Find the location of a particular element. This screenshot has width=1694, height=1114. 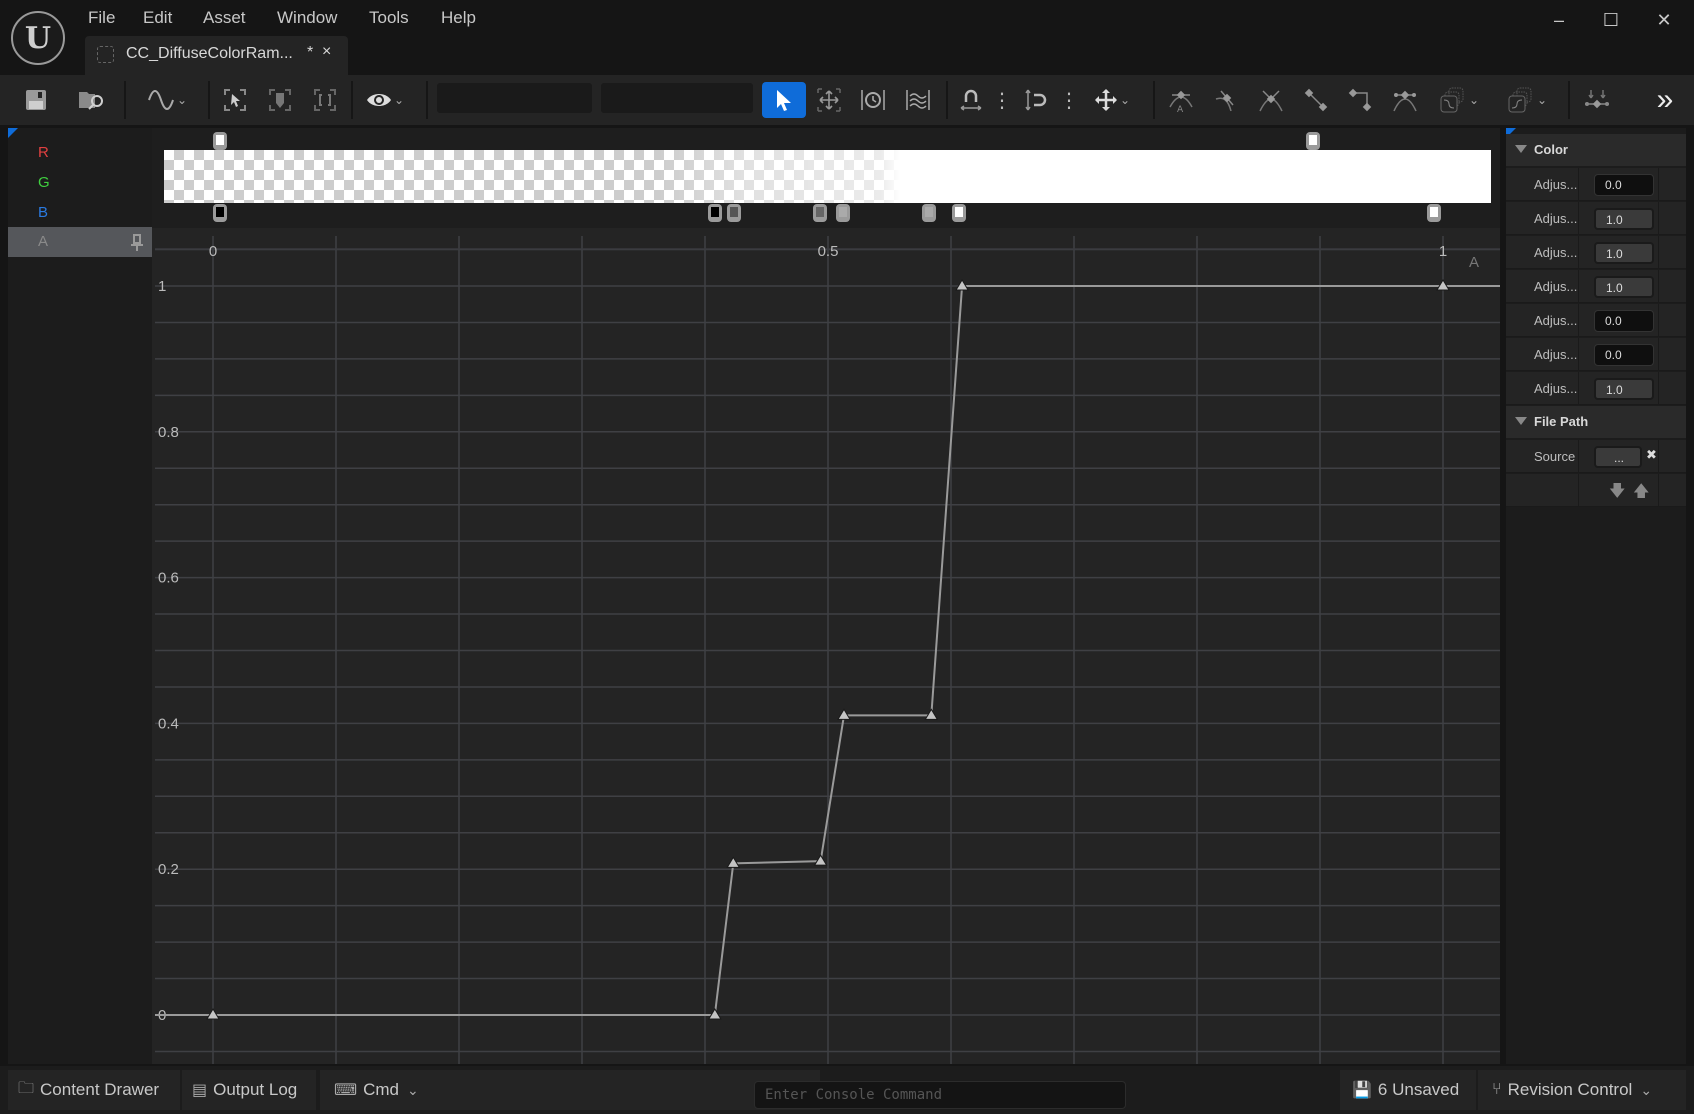

menu-help: Help is located at coordinates (458, 18).